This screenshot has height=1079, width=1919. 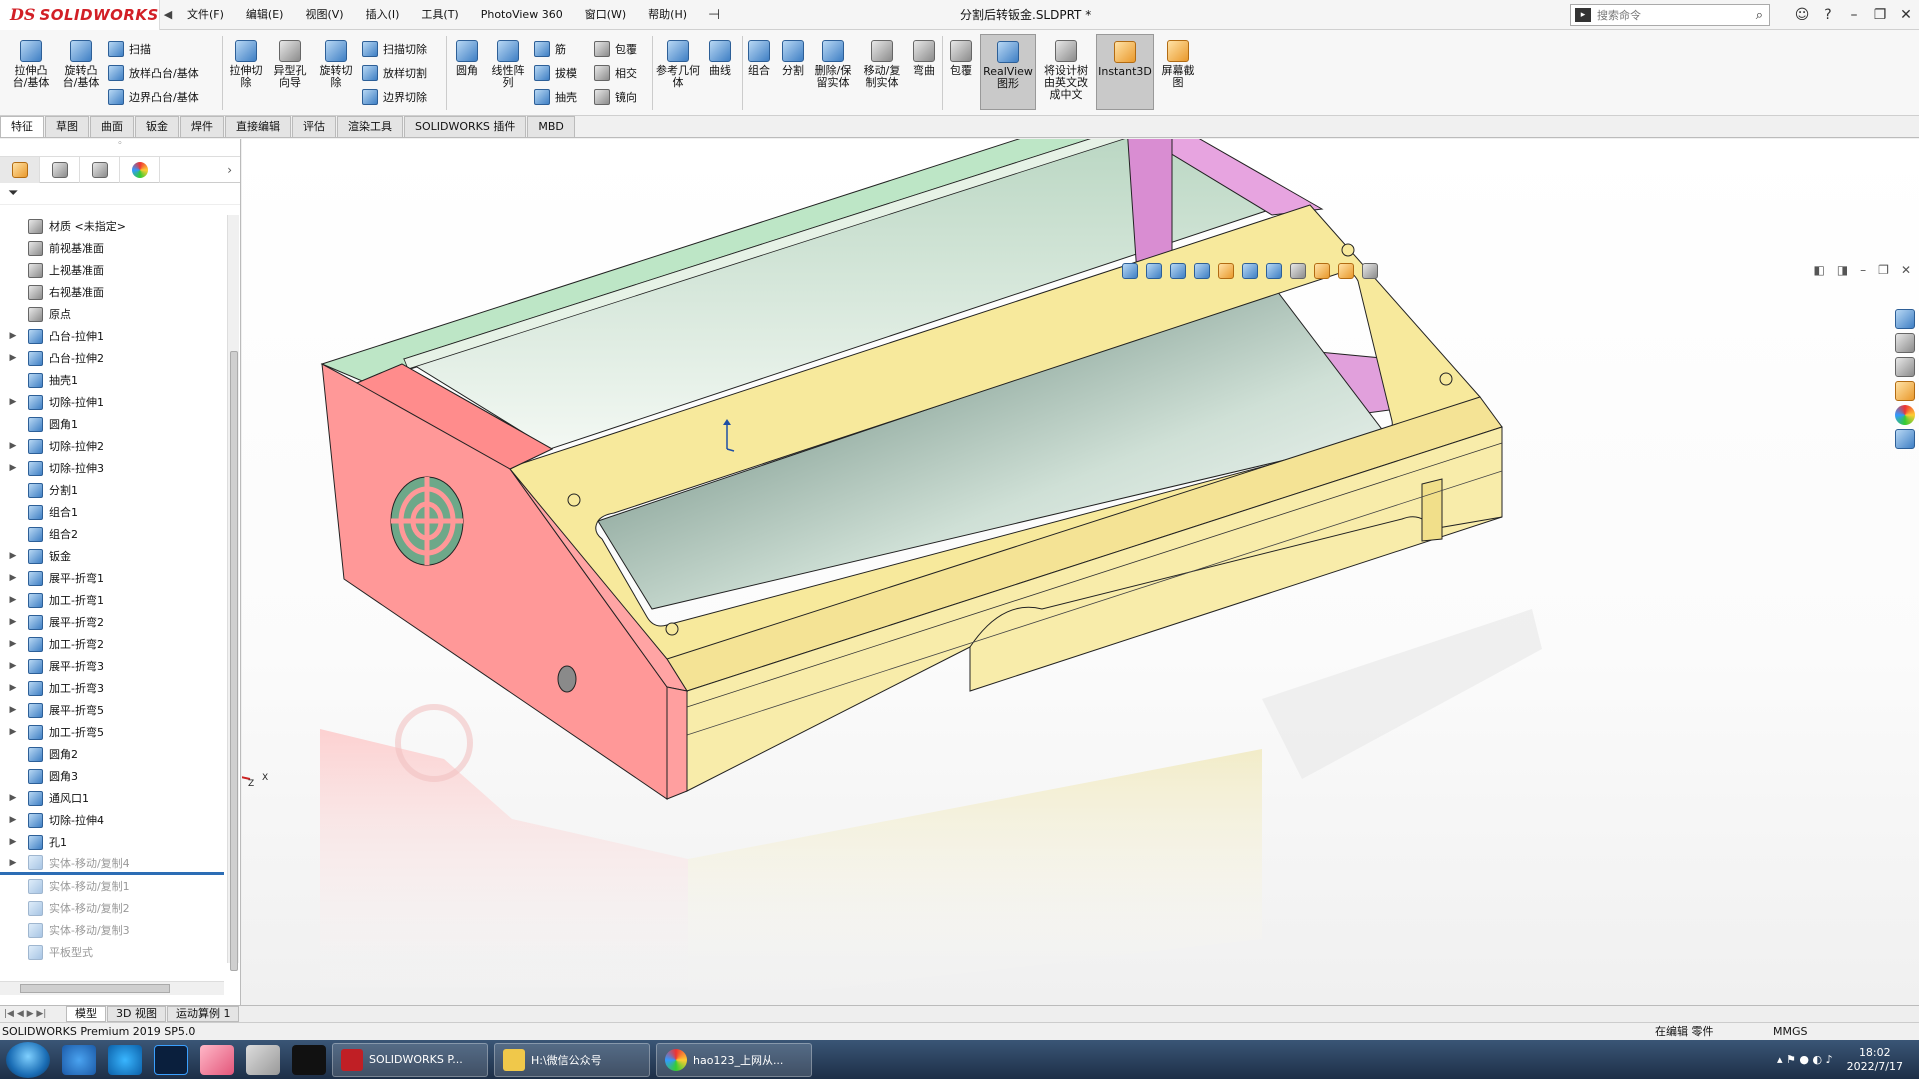 What do you see at coordinates (1370, 271) in the screenshot?
I see `view-settings-icon` at bounding box center [1370, 271].